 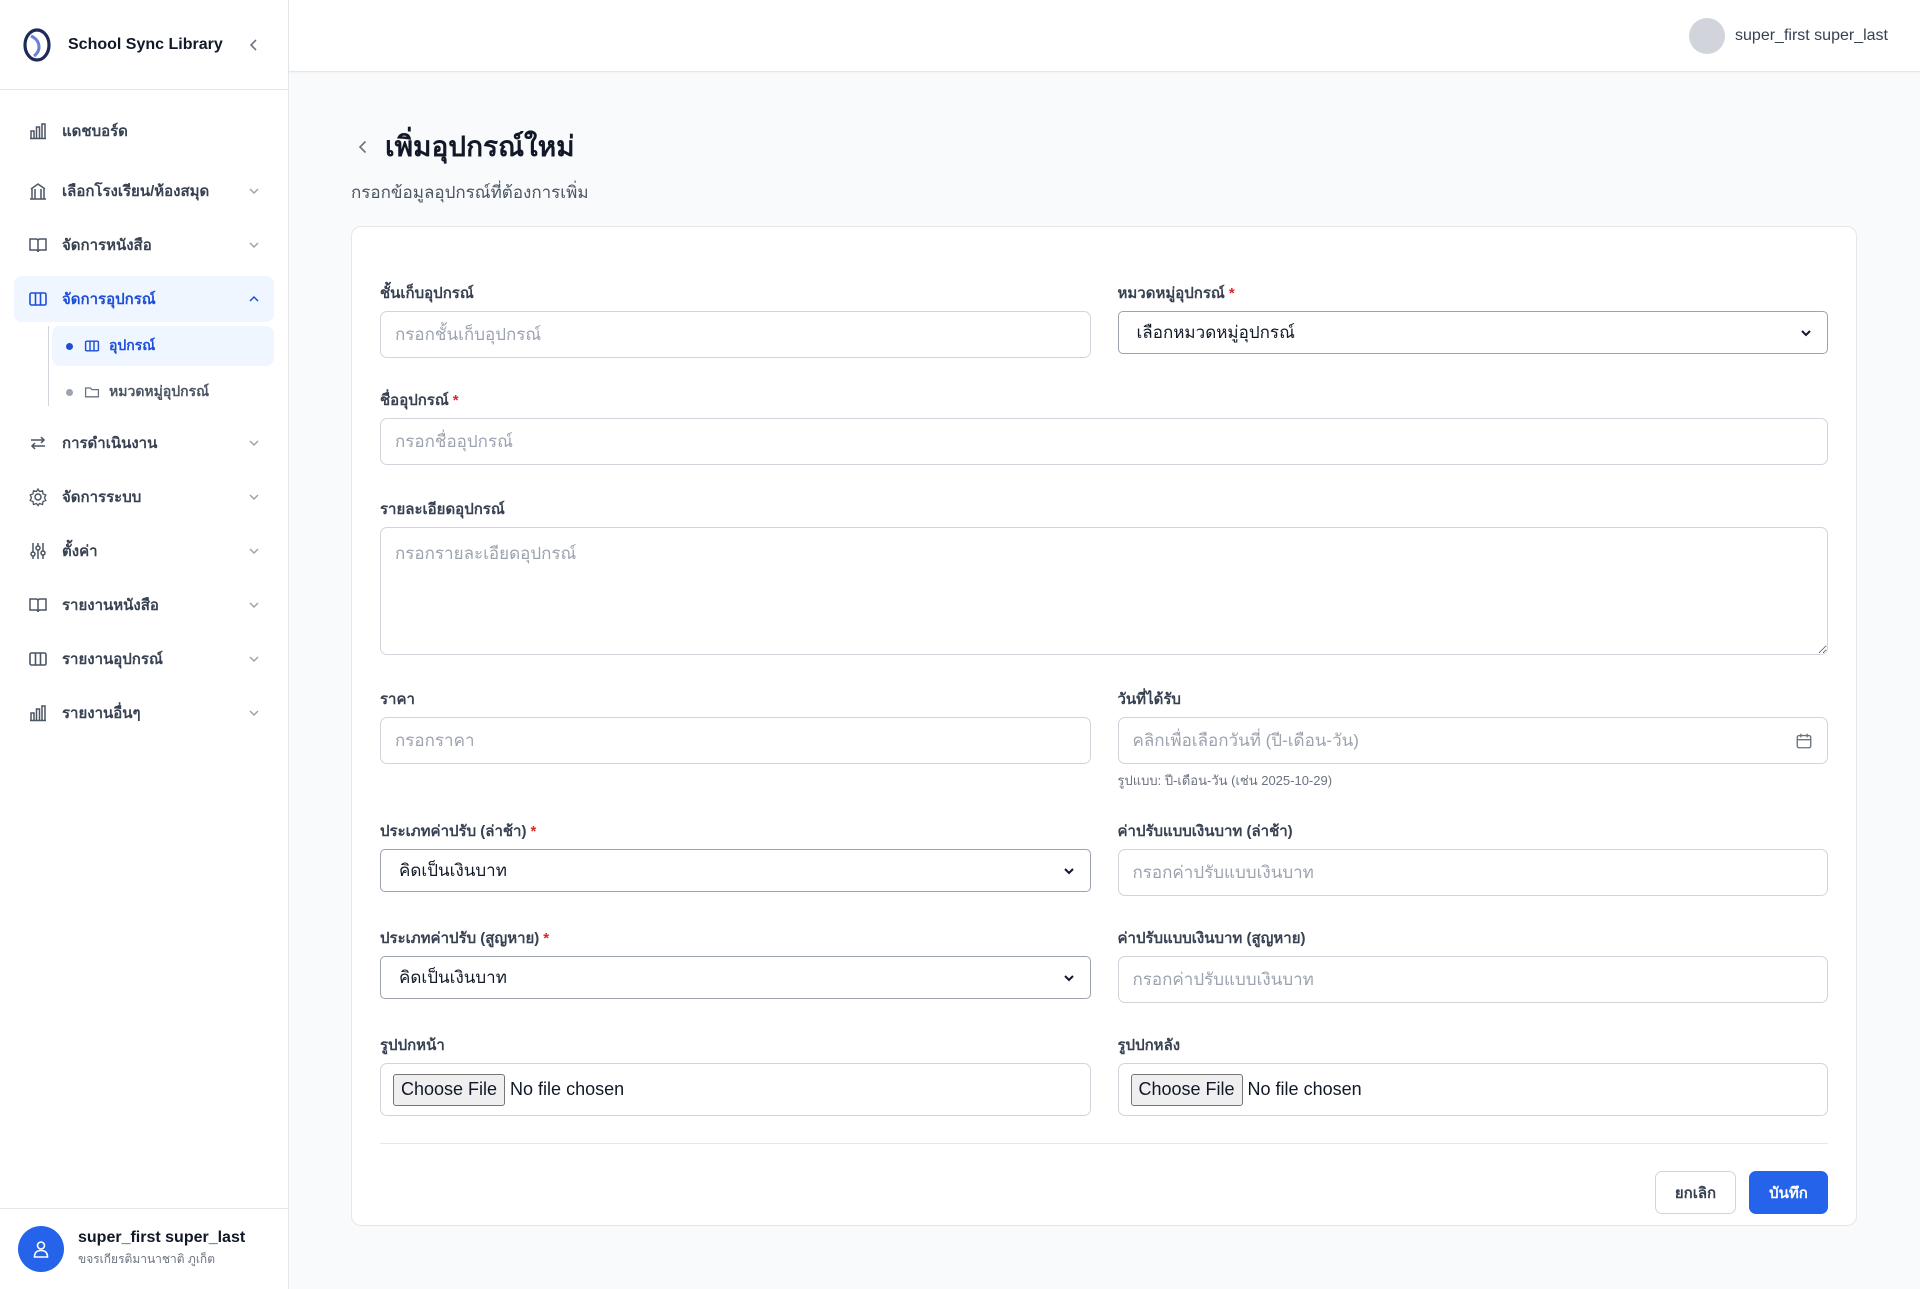 I want to click on user-school: ขจรเกียรติมานาชาติ ภูเก็ต, so click(x=146, y=1259).